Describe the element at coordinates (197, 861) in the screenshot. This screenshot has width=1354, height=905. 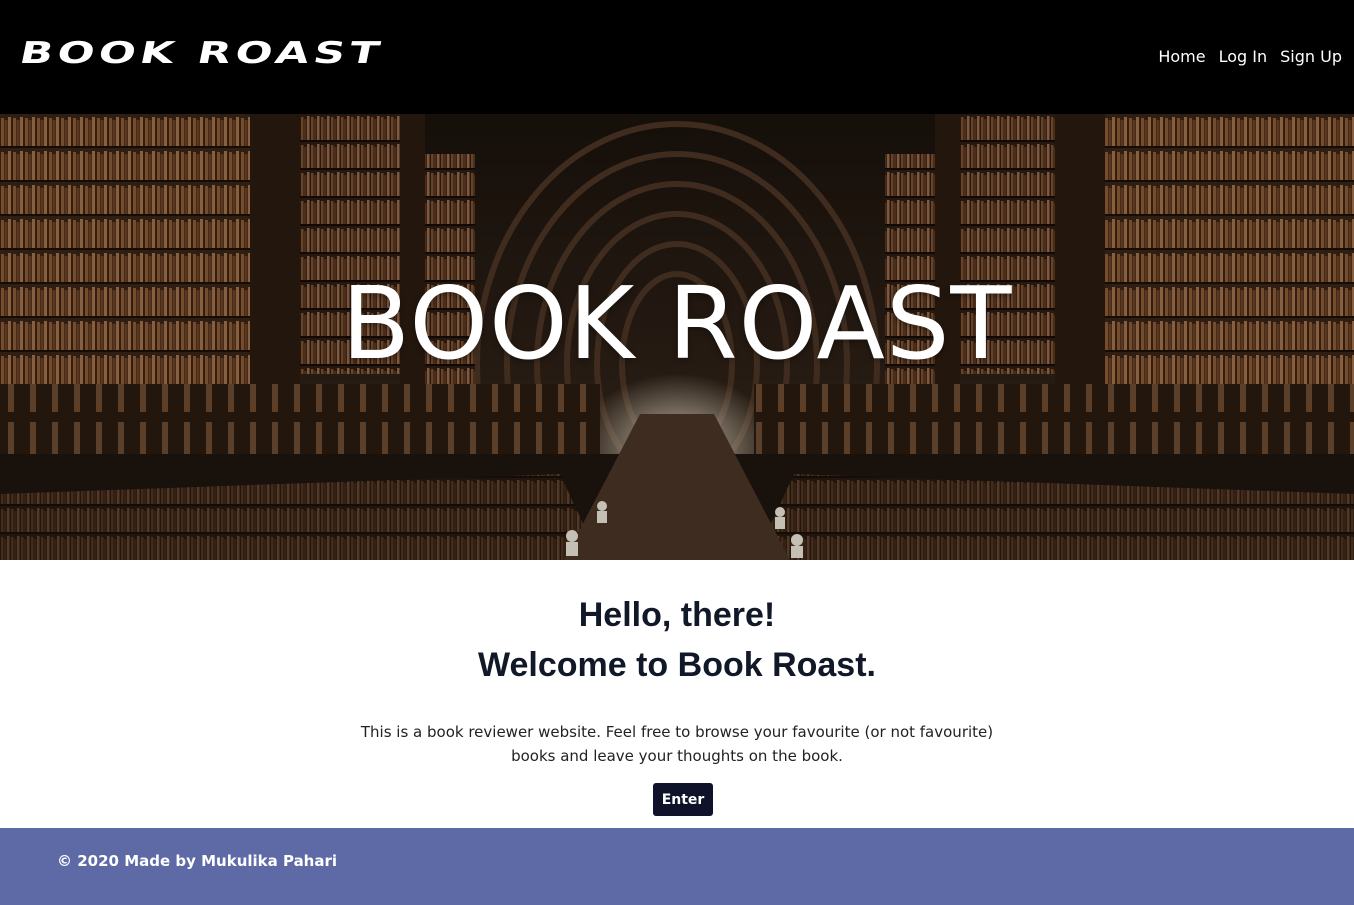
I see `footer-credit: © 2020 Made by Mukulika Pahari` at that location.